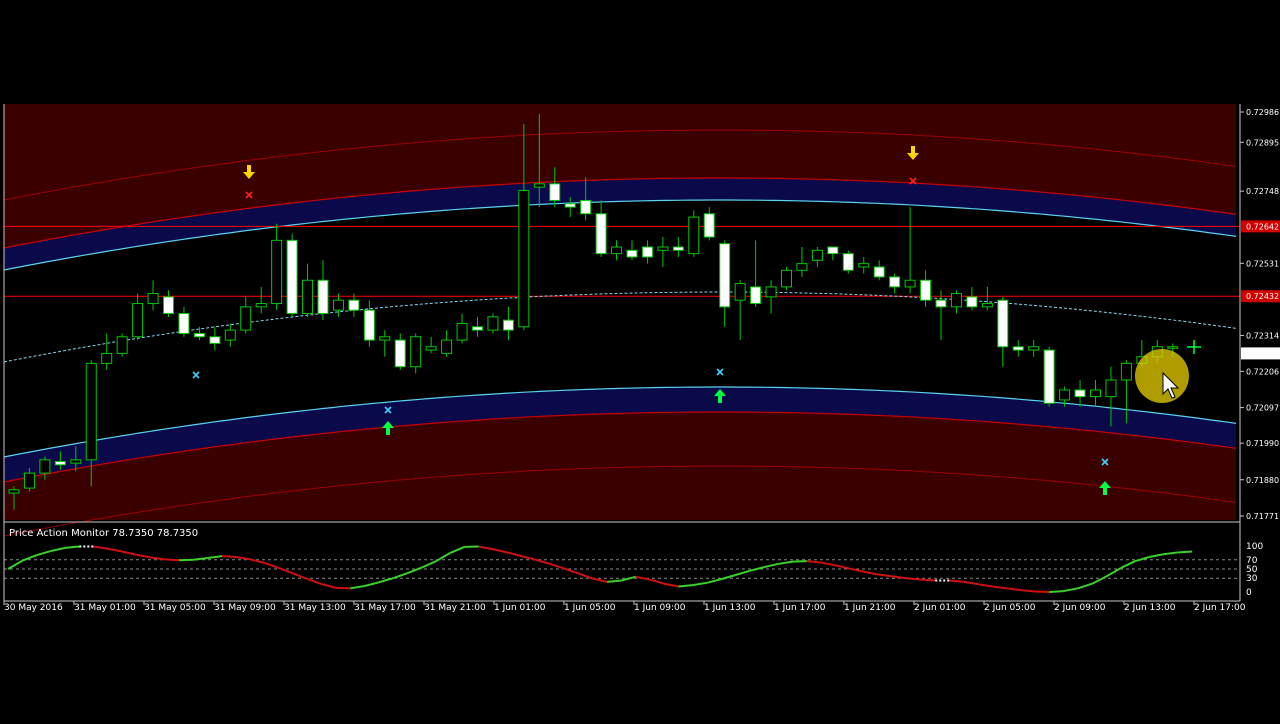 Image resolution: width=1280 pixels, height=724 pixels. Describe the element at coordinates (1252, 579) in the screenshot. I see `level-label: 30` at that location.